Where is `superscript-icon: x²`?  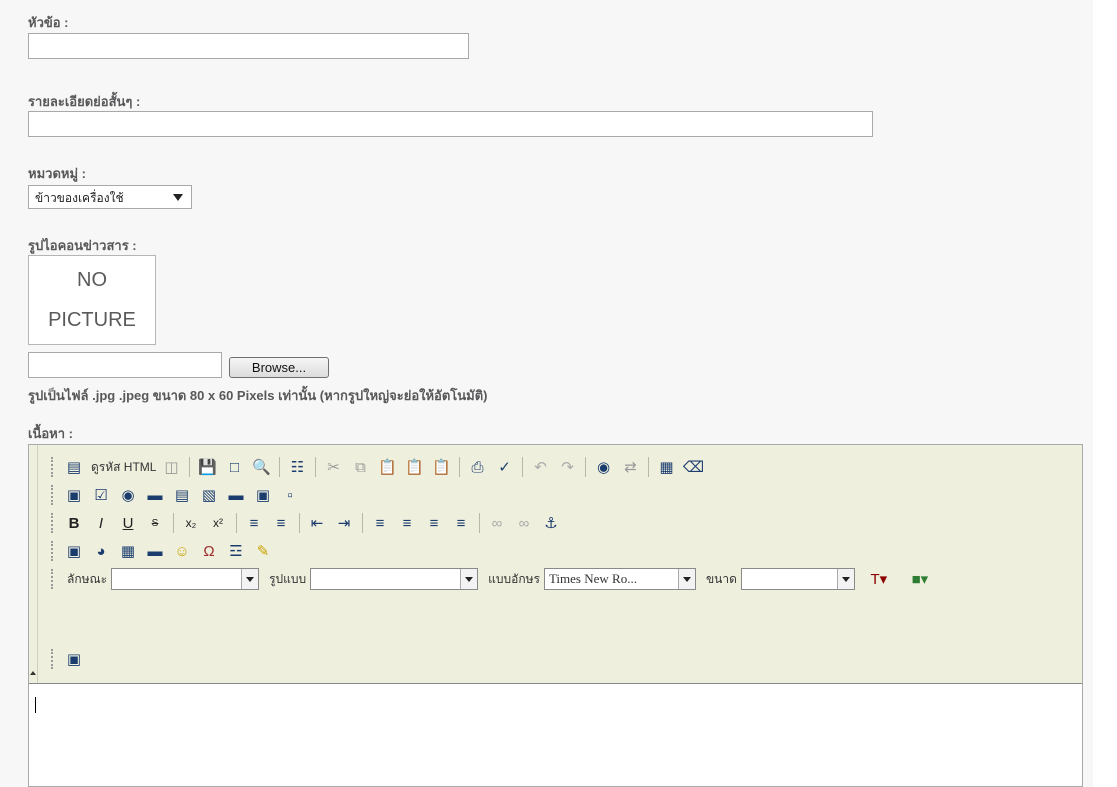
superscript-icon: x² is located at coordinates (218, 523).